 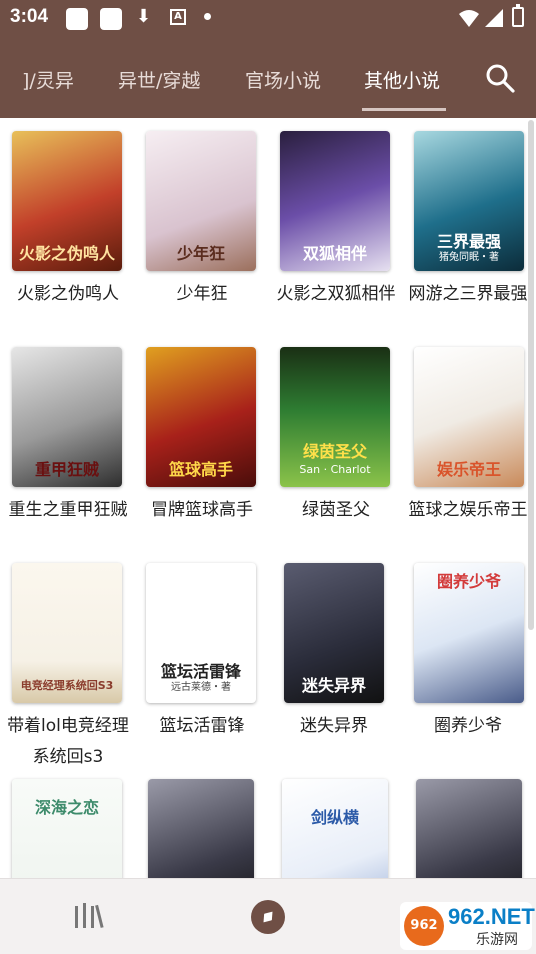 I want to click on bookshelf-icon, so click(x=89, y=917).